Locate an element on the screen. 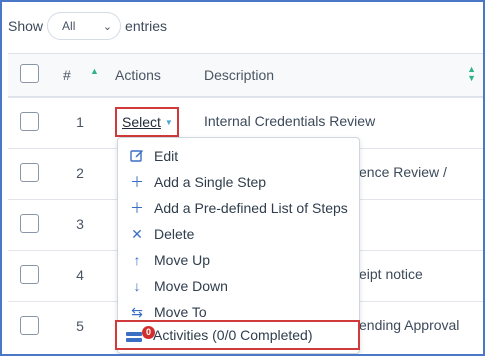 This screenshot has height=356, width=485. menu-item-label: Move To is located at coordinates (180, 312).